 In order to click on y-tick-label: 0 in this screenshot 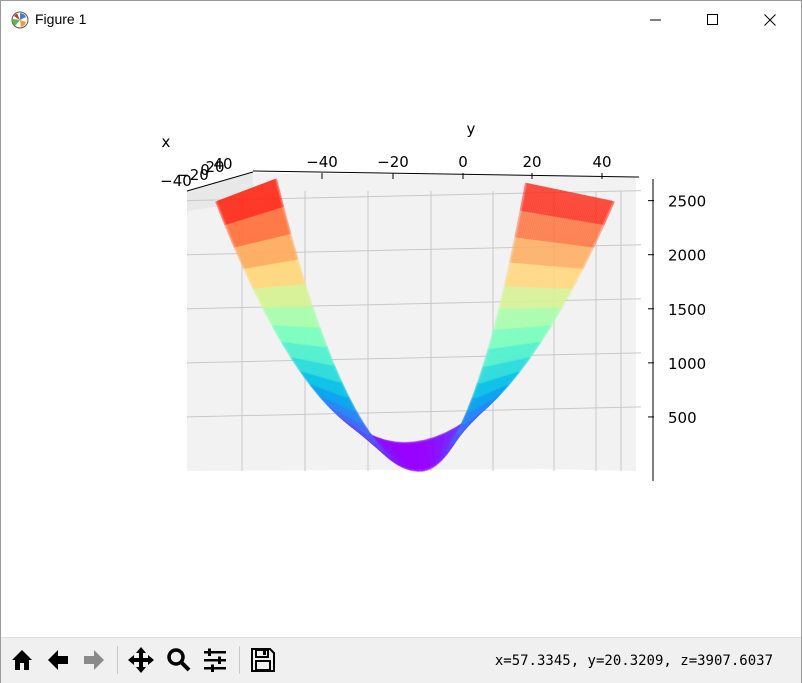, I will do `click(463, 162)`.